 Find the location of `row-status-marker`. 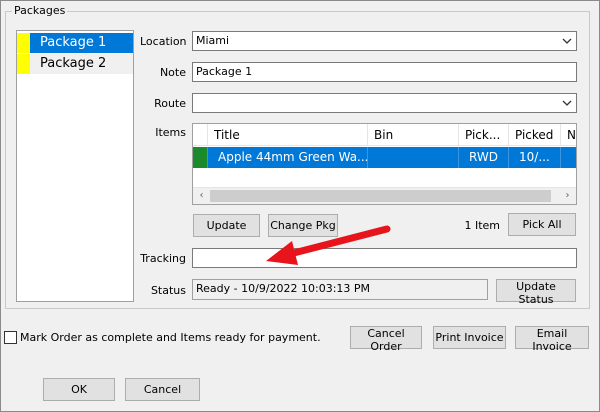

row-status-marker is located at coordinates (200, 157).